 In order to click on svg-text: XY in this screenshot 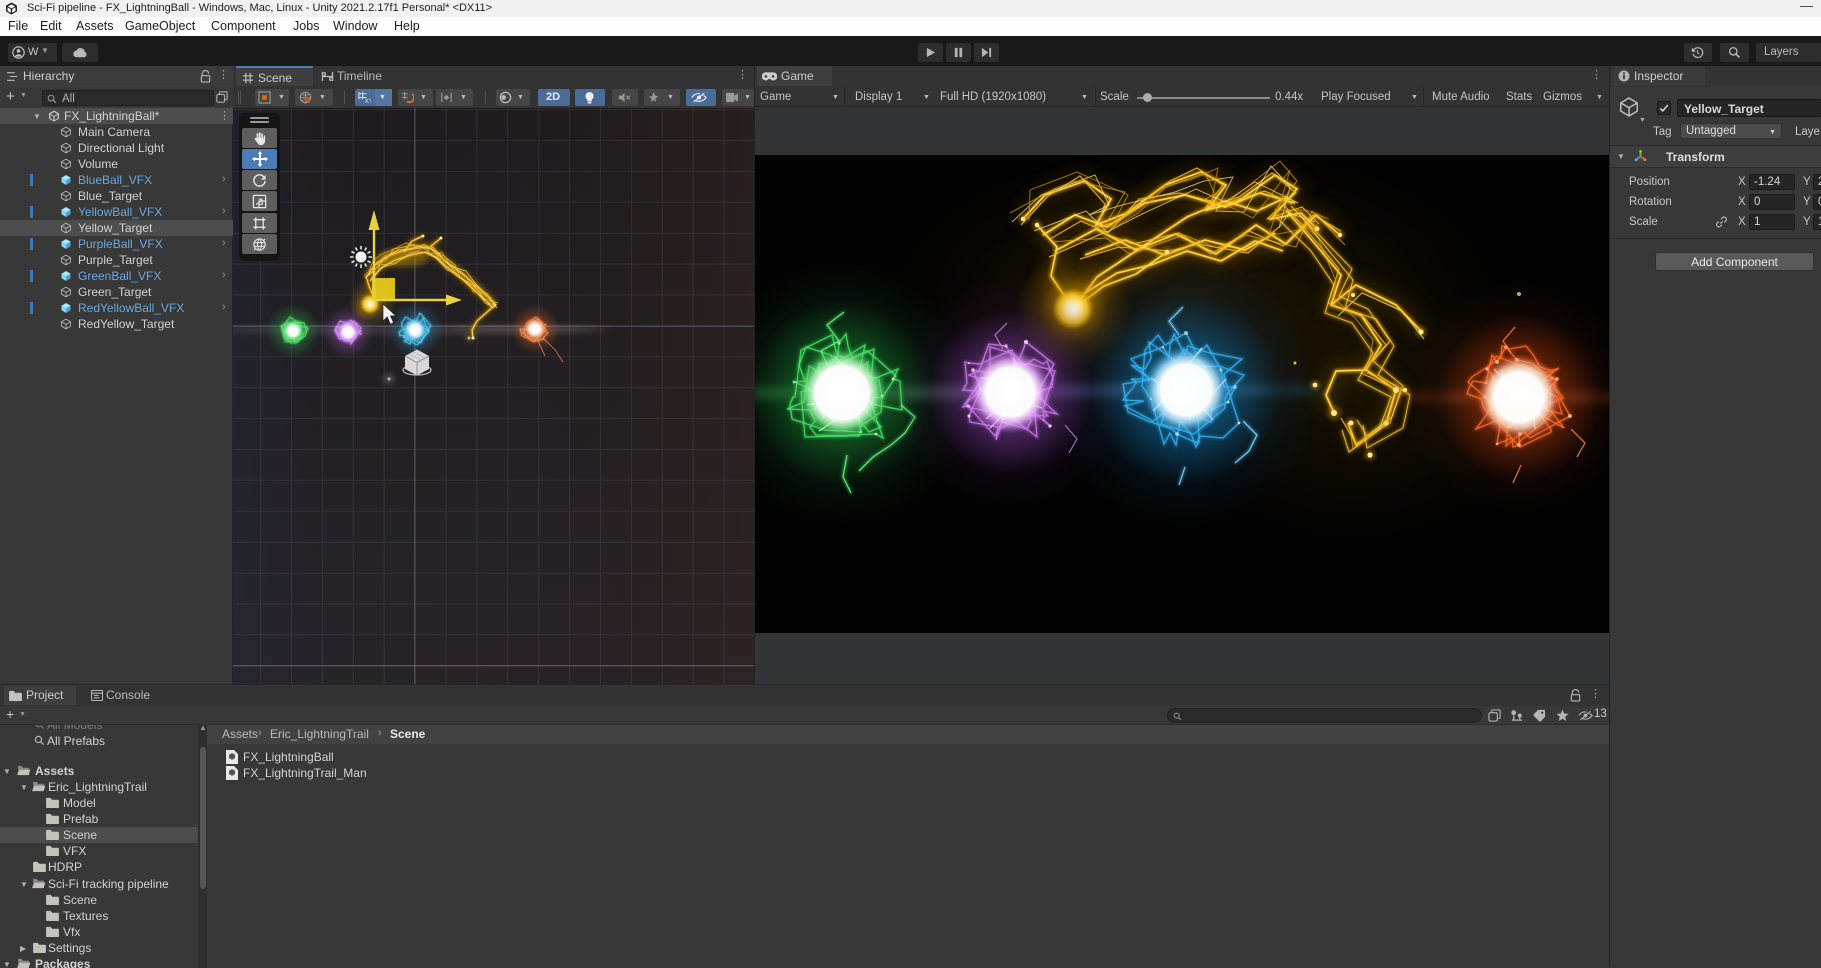, I will do `click(368, 101)`.